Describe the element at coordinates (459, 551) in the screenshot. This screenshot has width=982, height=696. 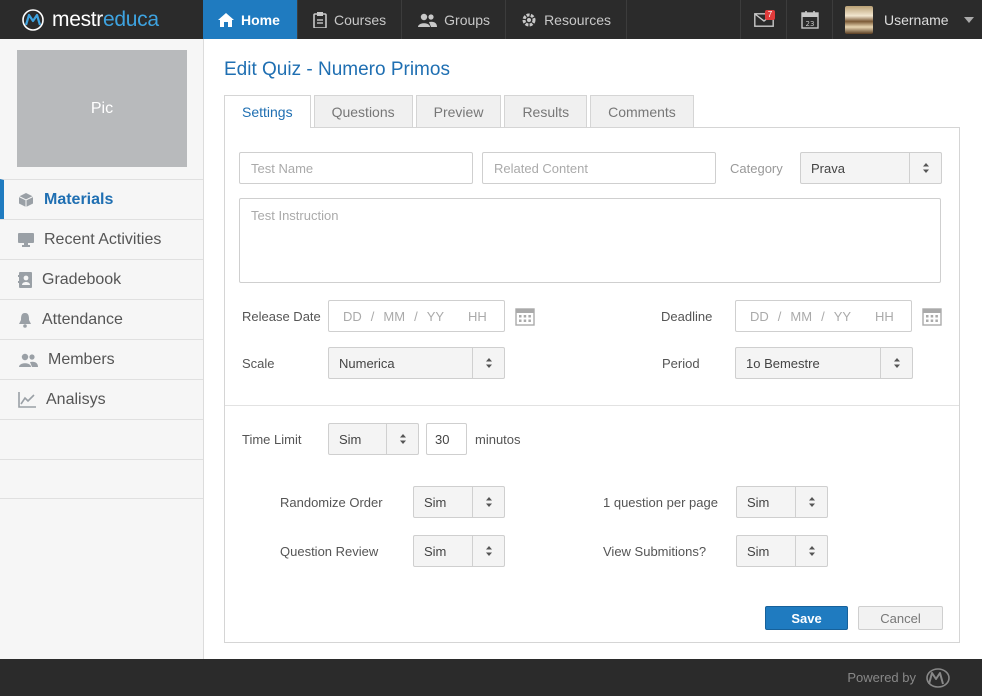
I see `question-review-select: Sim` at that location.